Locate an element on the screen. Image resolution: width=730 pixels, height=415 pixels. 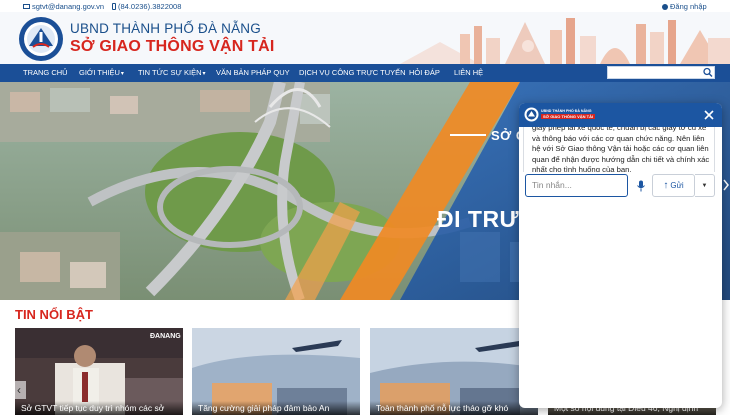
arrow-up-icon: ↑ is located at coordinates (666, 185).